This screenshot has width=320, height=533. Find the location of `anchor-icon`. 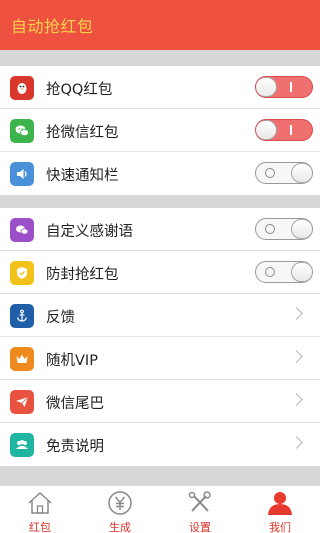

anchor-icon is located at coordinates (22, 316).